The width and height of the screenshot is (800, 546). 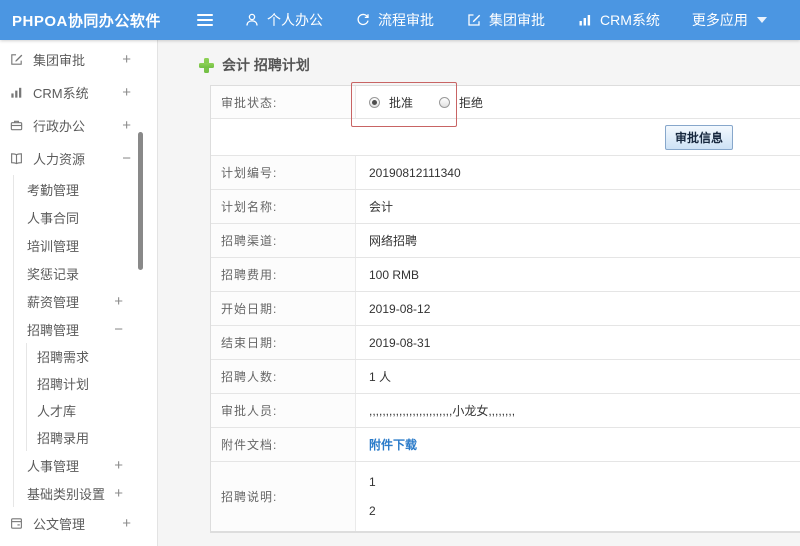 What do you see at coordinates (17, 126) in the screenshot?
I see `briefcase-icon` at bounding box center [17, 126].